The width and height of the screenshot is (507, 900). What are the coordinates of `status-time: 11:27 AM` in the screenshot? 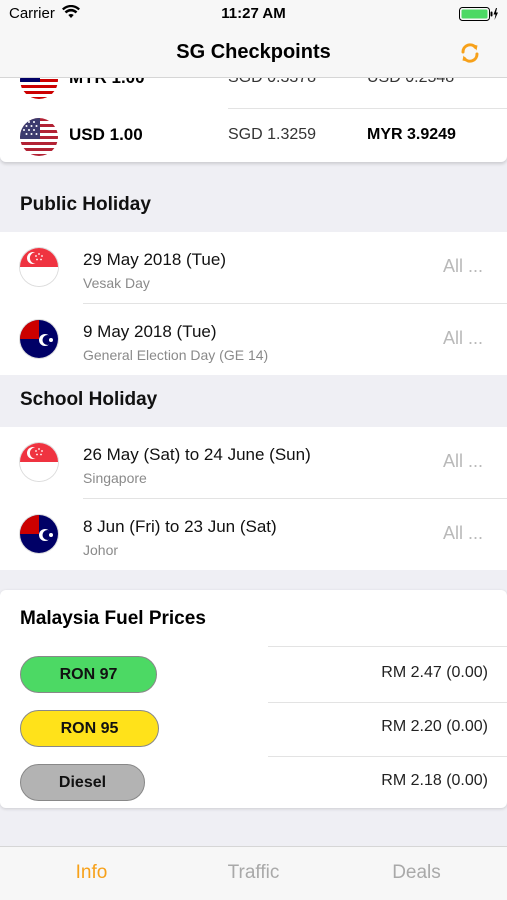 It's located at (253, 13).